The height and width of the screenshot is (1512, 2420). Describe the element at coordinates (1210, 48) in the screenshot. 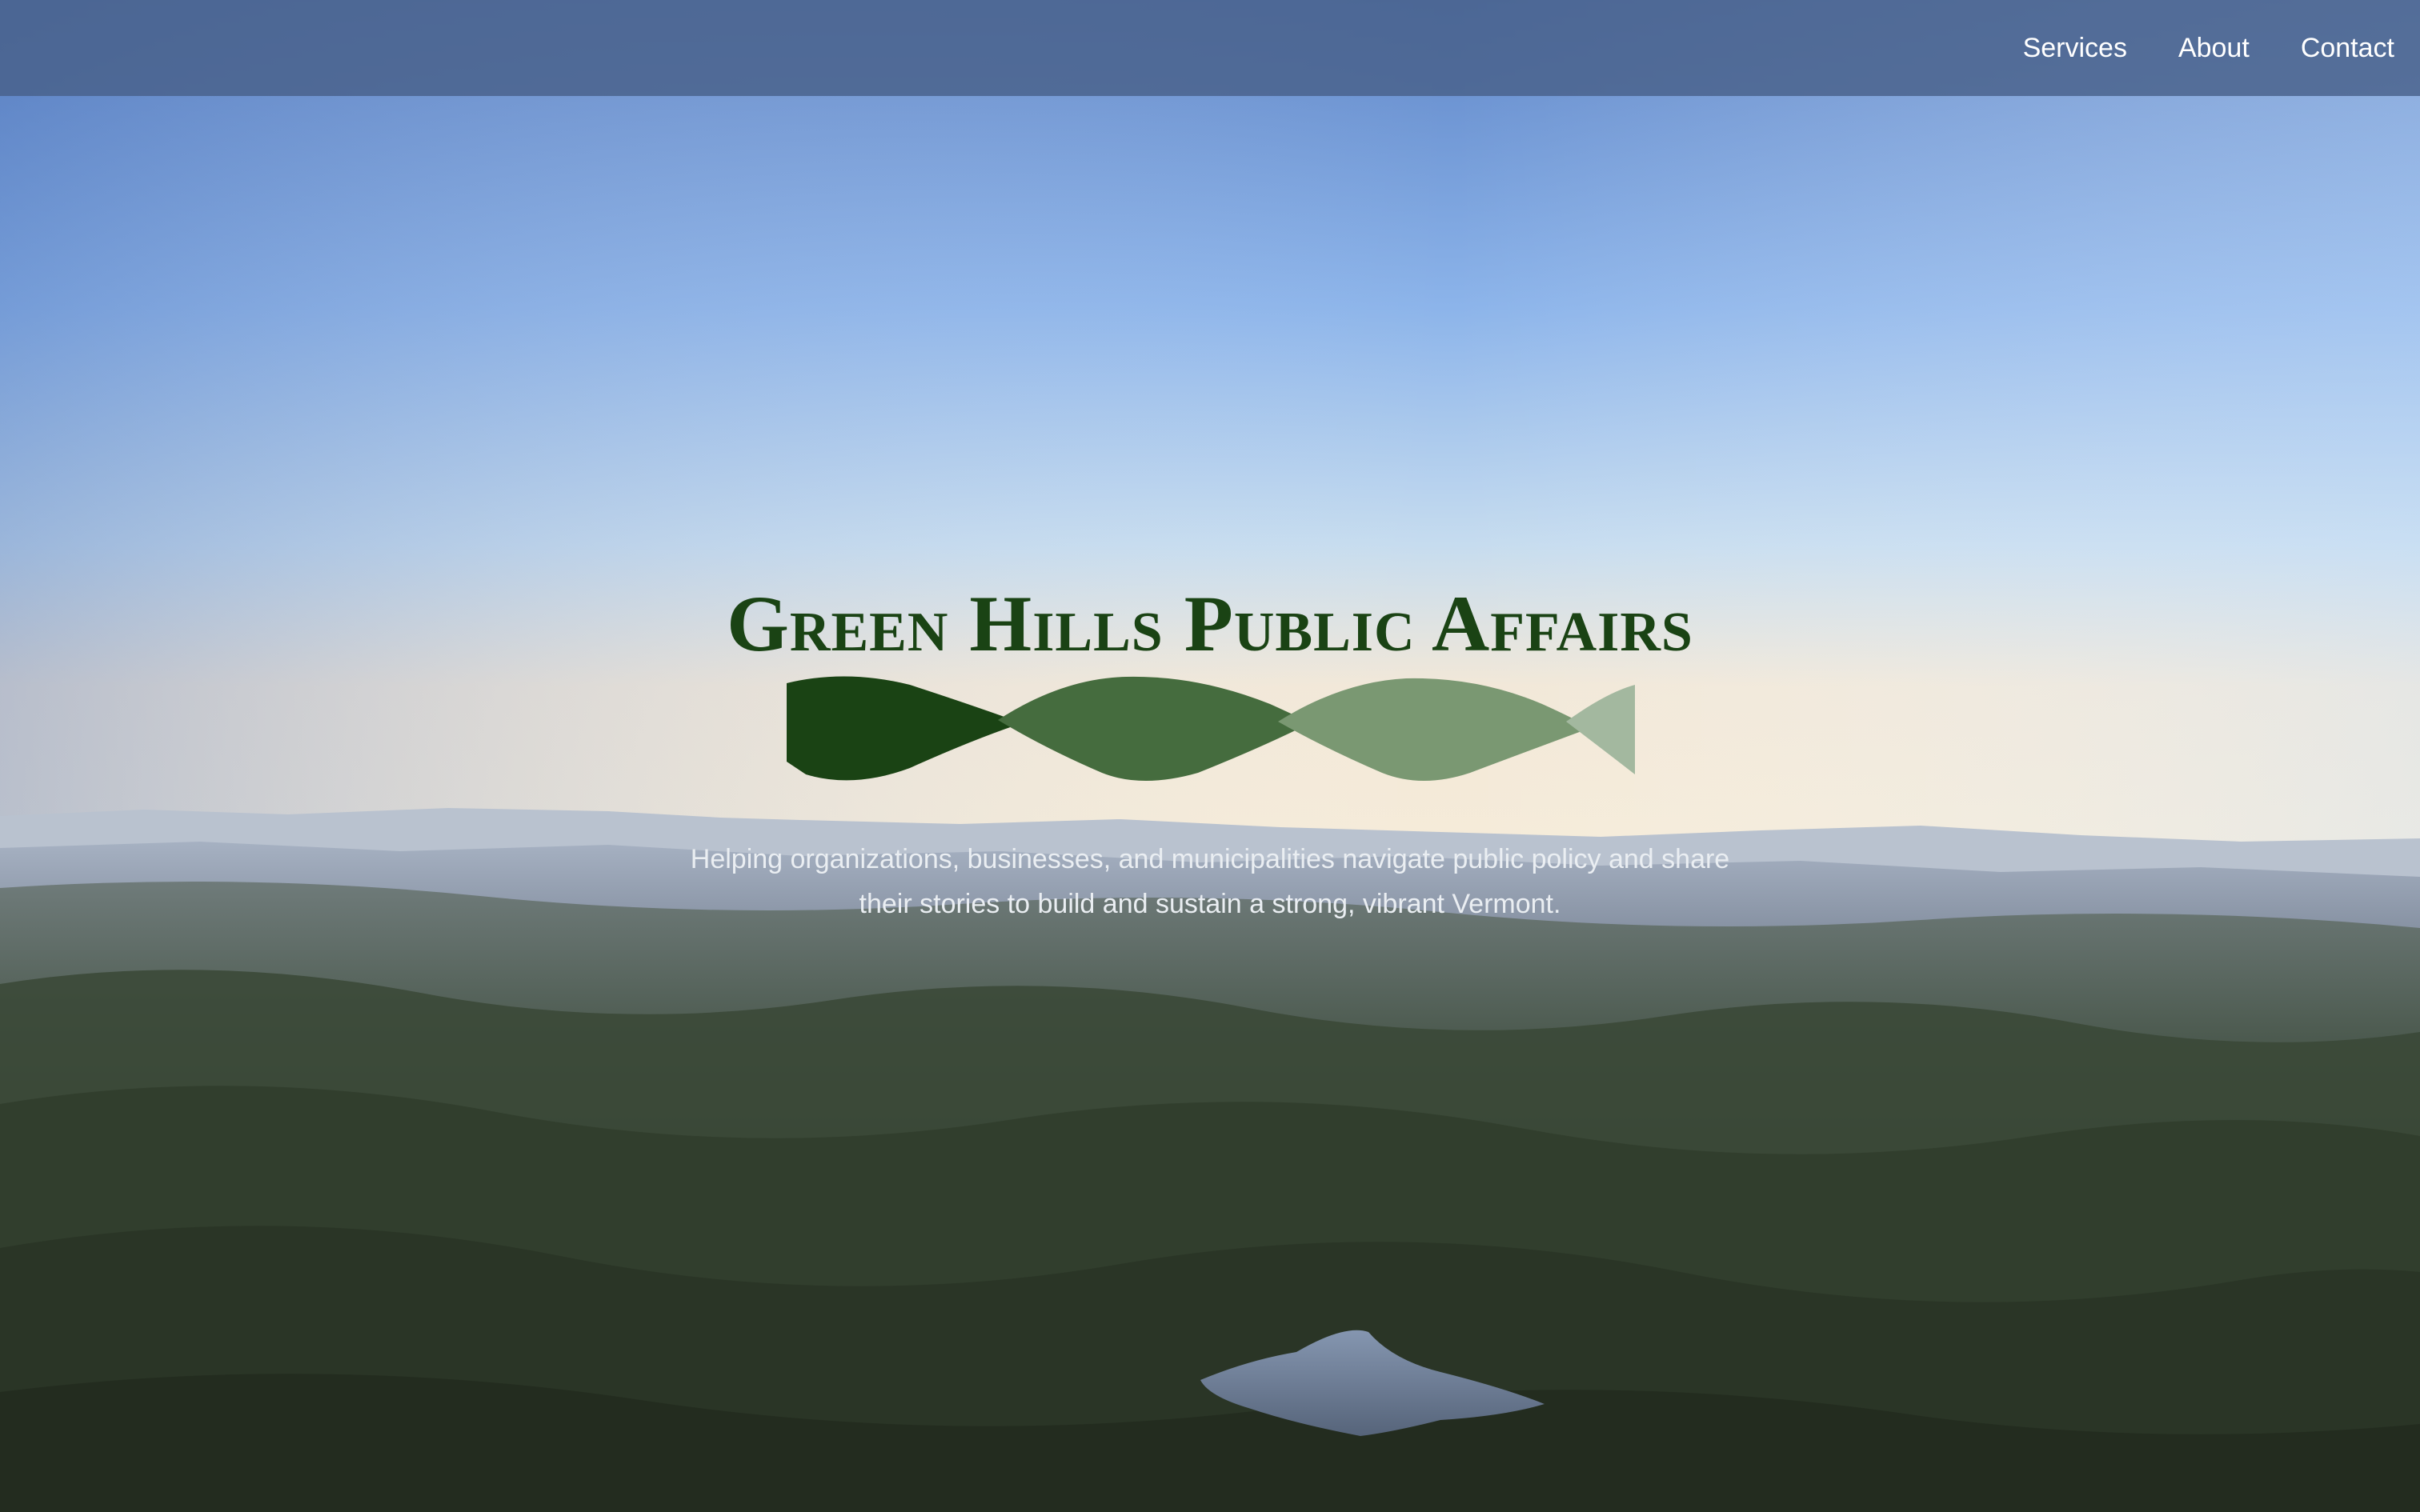

I see `top-navigation-bar: Services About Contact` at that location.